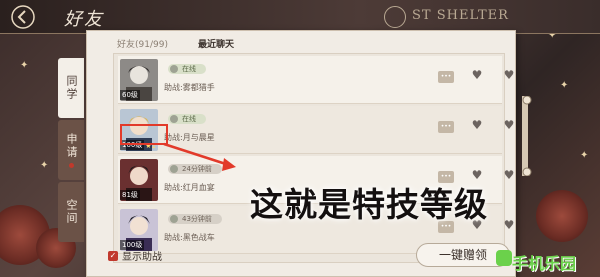 This screenshot has height=277, width=600. I want to click on highlight-box, so click(144, 134).